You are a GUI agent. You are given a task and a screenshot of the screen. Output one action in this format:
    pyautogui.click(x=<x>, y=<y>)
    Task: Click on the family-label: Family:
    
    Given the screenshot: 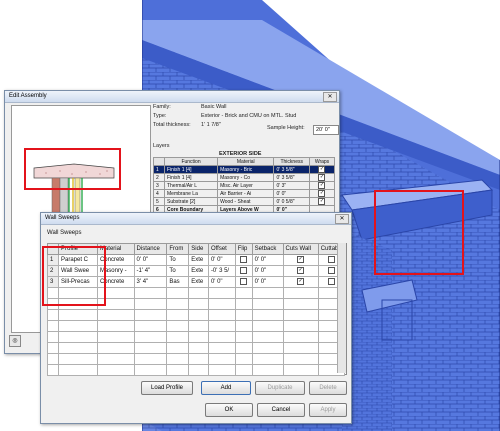 What is the action you would take?
    pyautogui.click(x=162, y=107)
    